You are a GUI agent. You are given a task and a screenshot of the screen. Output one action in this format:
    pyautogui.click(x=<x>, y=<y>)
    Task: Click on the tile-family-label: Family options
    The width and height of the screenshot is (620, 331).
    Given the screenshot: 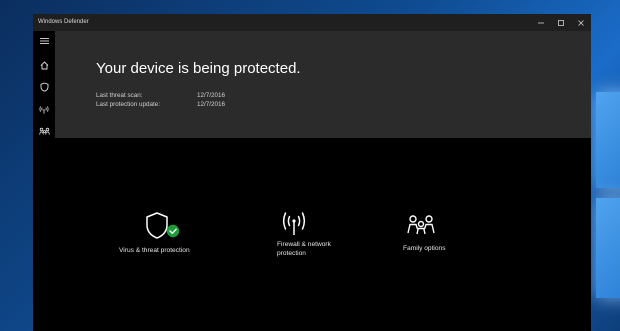 What is the action you would take?
    pyautogui.click(x=424, y=248)
    